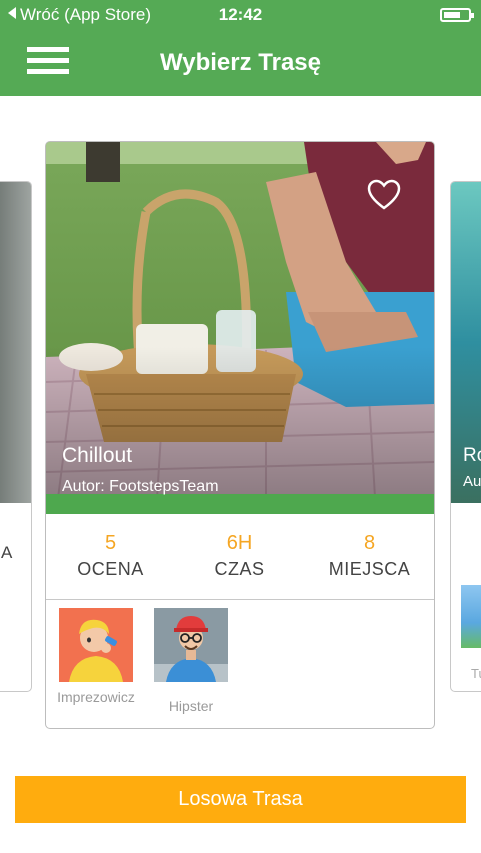  I want to click on route-card-previous: A, so click(16, 436).